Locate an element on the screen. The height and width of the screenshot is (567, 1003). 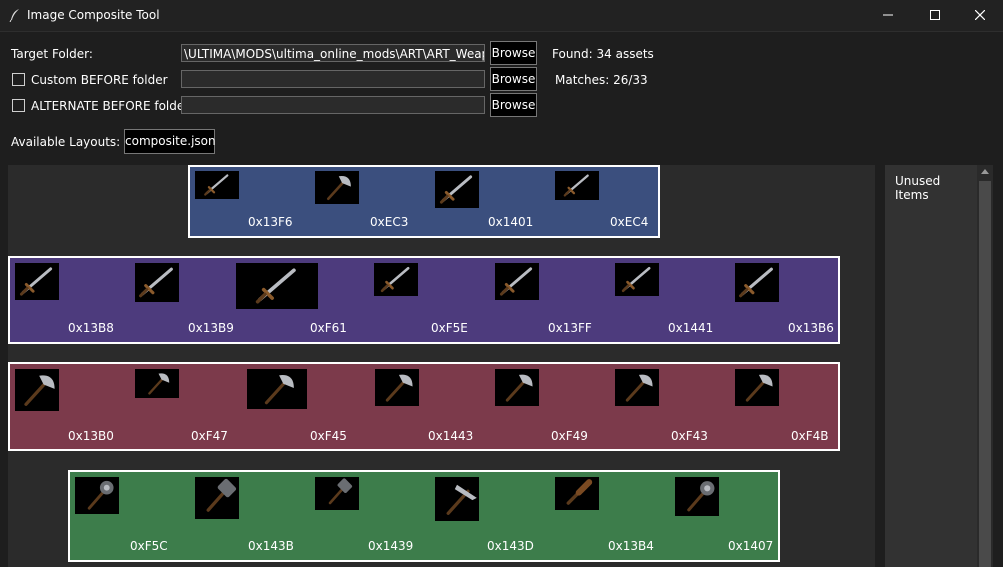
alternate-before-label: ALTERNATE BEFORE folder is located at coordinates (110, 106).